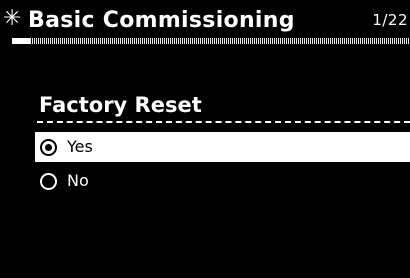  What do you see at coordinates (222, 181) in the screenshot?
I see `option-no: No` at bounding box center [222, 181].